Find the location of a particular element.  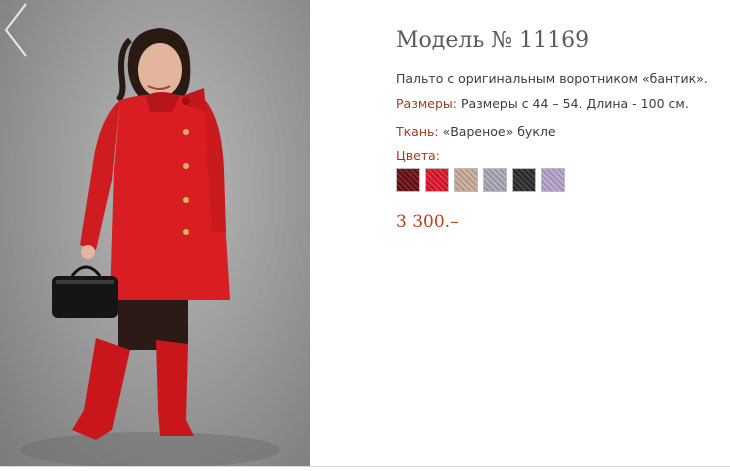

color-swatch-red is located at coordinates (437, 180).